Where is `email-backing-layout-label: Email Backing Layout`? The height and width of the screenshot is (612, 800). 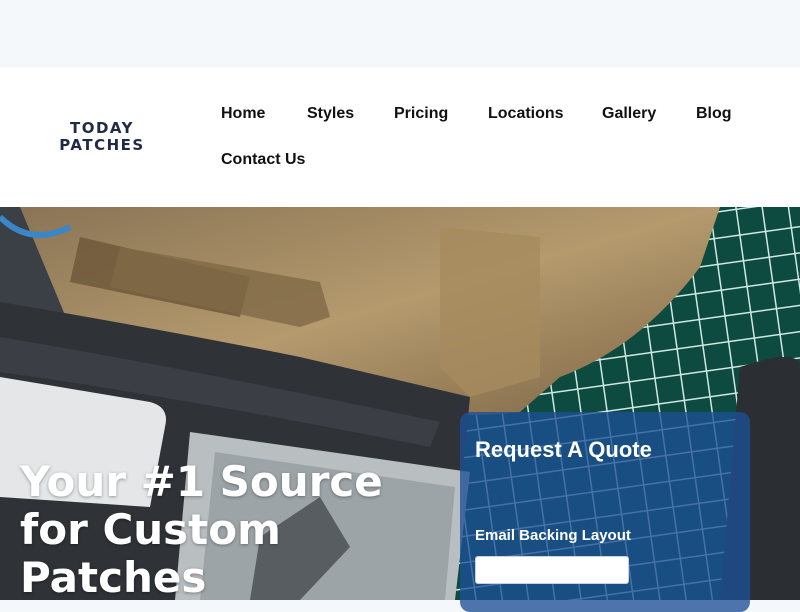 email-backing-layout-label: Email Backing Layout is located at coordinates (553, 535).